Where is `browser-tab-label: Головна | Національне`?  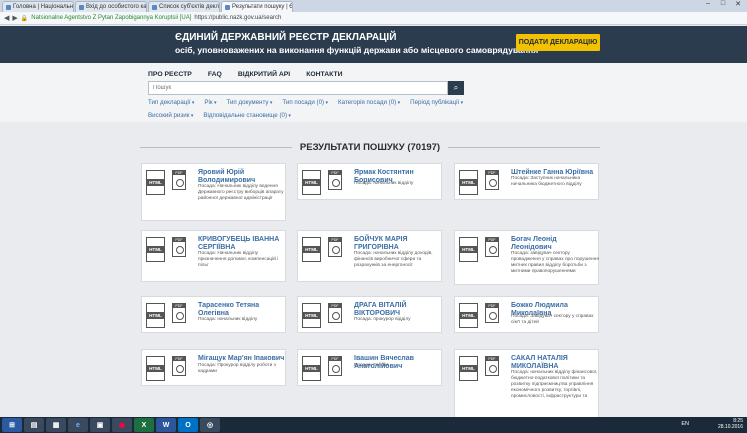 browser-tab-label: Головна | Національне is located at coordinates (43, 7).